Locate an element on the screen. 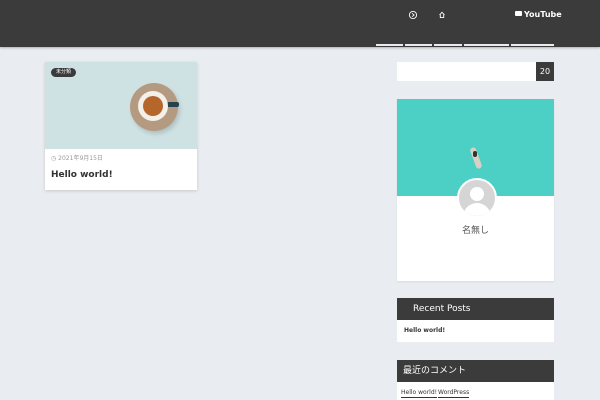 The width and height of the screenshot is (600, 400). clock-icon: ◷ is located at coordinates (54, 158).